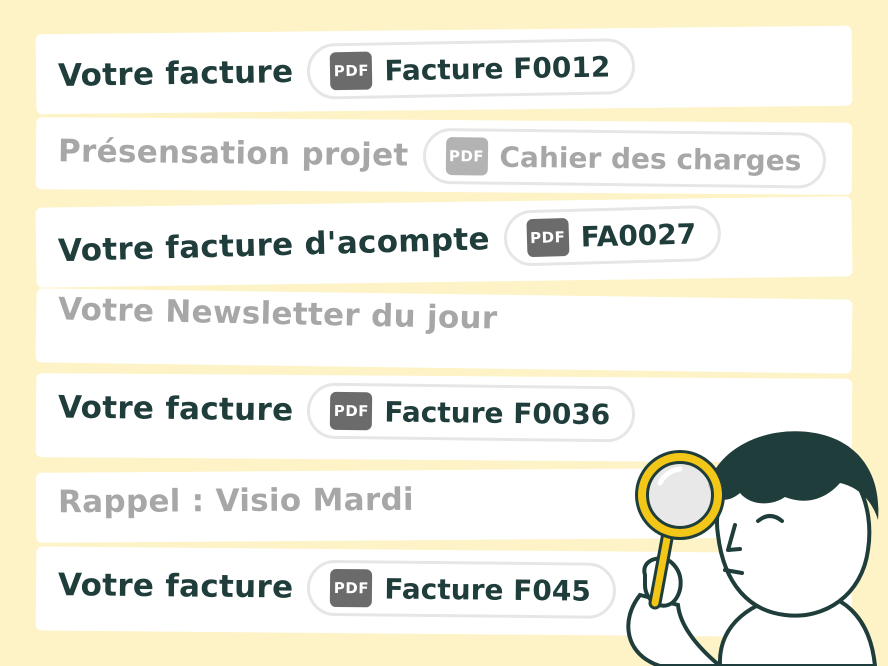 This screenshot has height=666, width=888. I want to click on attachment-chip: PDF Facture F045, so click(462, 589).